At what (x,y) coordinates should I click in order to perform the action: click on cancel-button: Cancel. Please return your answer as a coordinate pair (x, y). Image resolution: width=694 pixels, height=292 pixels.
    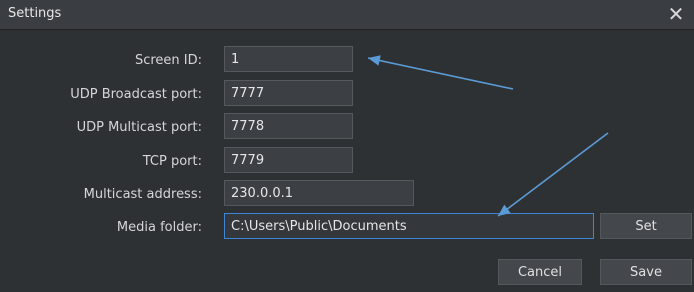
    Looking at the image, I should click on (540, 272).